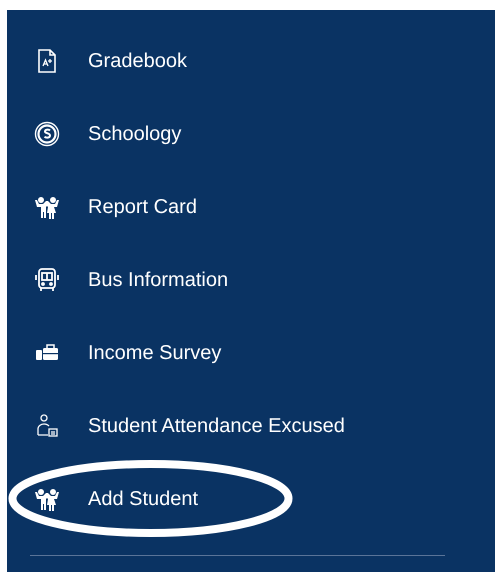 This screenshot has width=495, height=572. Describe the element at coordinates (158, 279) in the screenshot. I see `menu-item: Bus Information` at that location.